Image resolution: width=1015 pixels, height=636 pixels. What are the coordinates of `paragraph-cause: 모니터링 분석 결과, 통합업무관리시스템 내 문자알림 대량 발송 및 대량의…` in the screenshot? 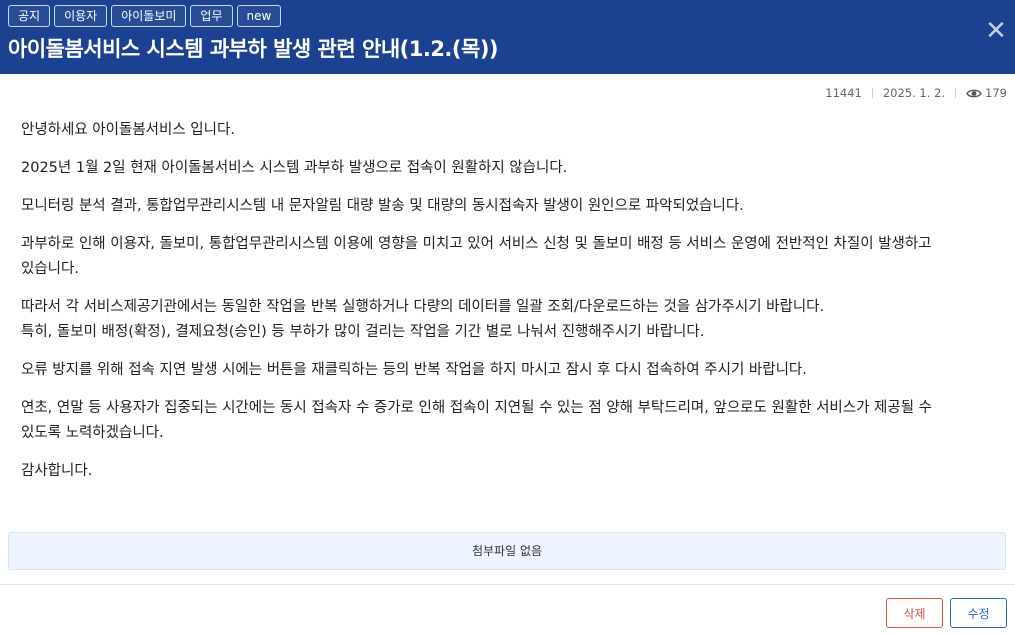 It's located at (382, 206).